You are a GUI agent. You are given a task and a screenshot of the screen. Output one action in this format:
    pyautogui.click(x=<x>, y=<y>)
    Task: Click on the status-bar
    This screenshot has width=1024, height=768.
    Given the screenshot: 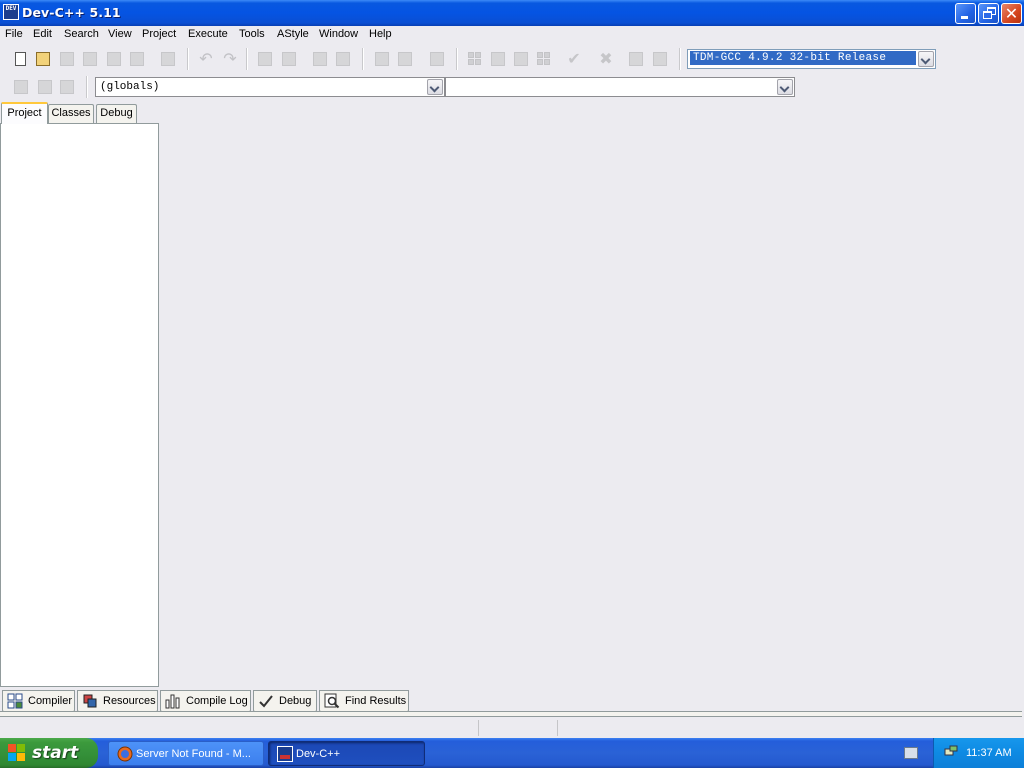 What is the action you would take?
    pyautogui.click(x=512, y=727)
    